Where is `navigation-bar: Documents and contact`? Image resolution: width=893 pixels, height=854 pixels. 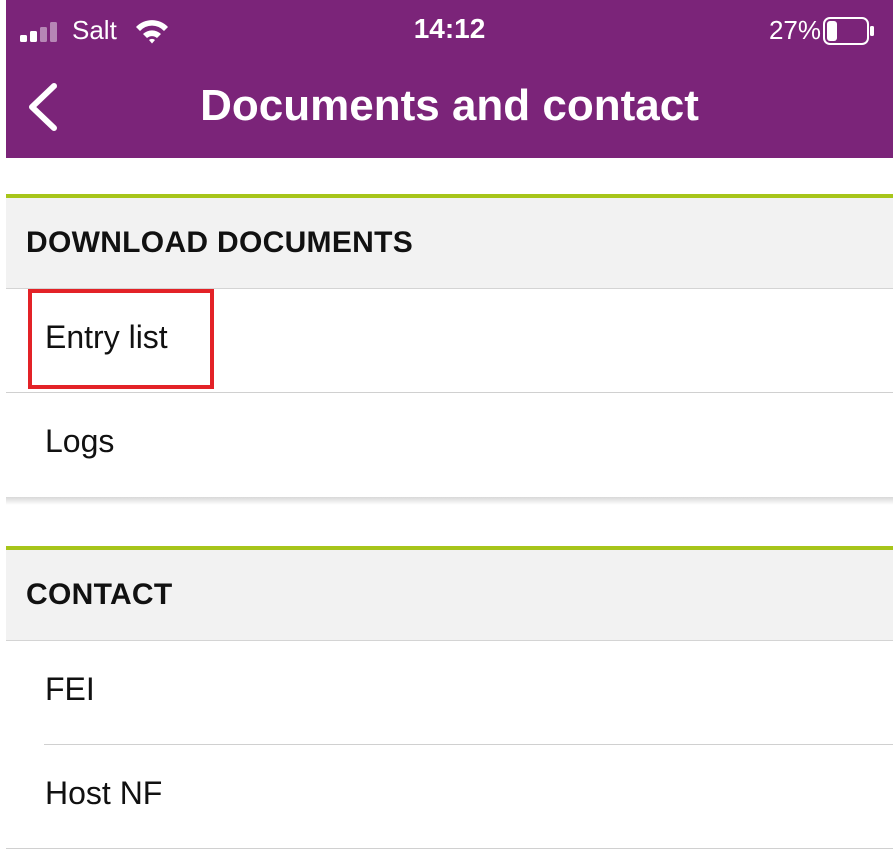
navigation-bar: Documents and contact is located at coordinates (449, 110).